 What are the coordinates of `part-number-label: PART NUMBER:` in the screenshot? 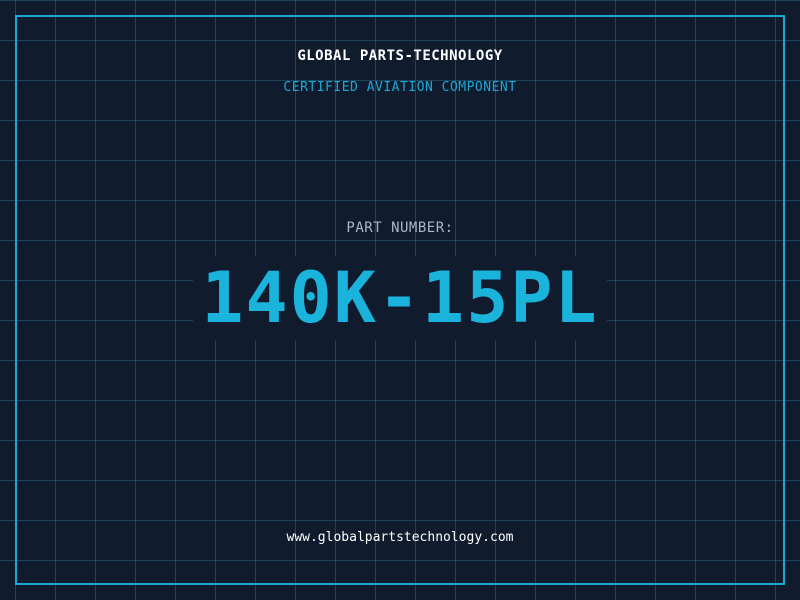 It's located at (400, 228).